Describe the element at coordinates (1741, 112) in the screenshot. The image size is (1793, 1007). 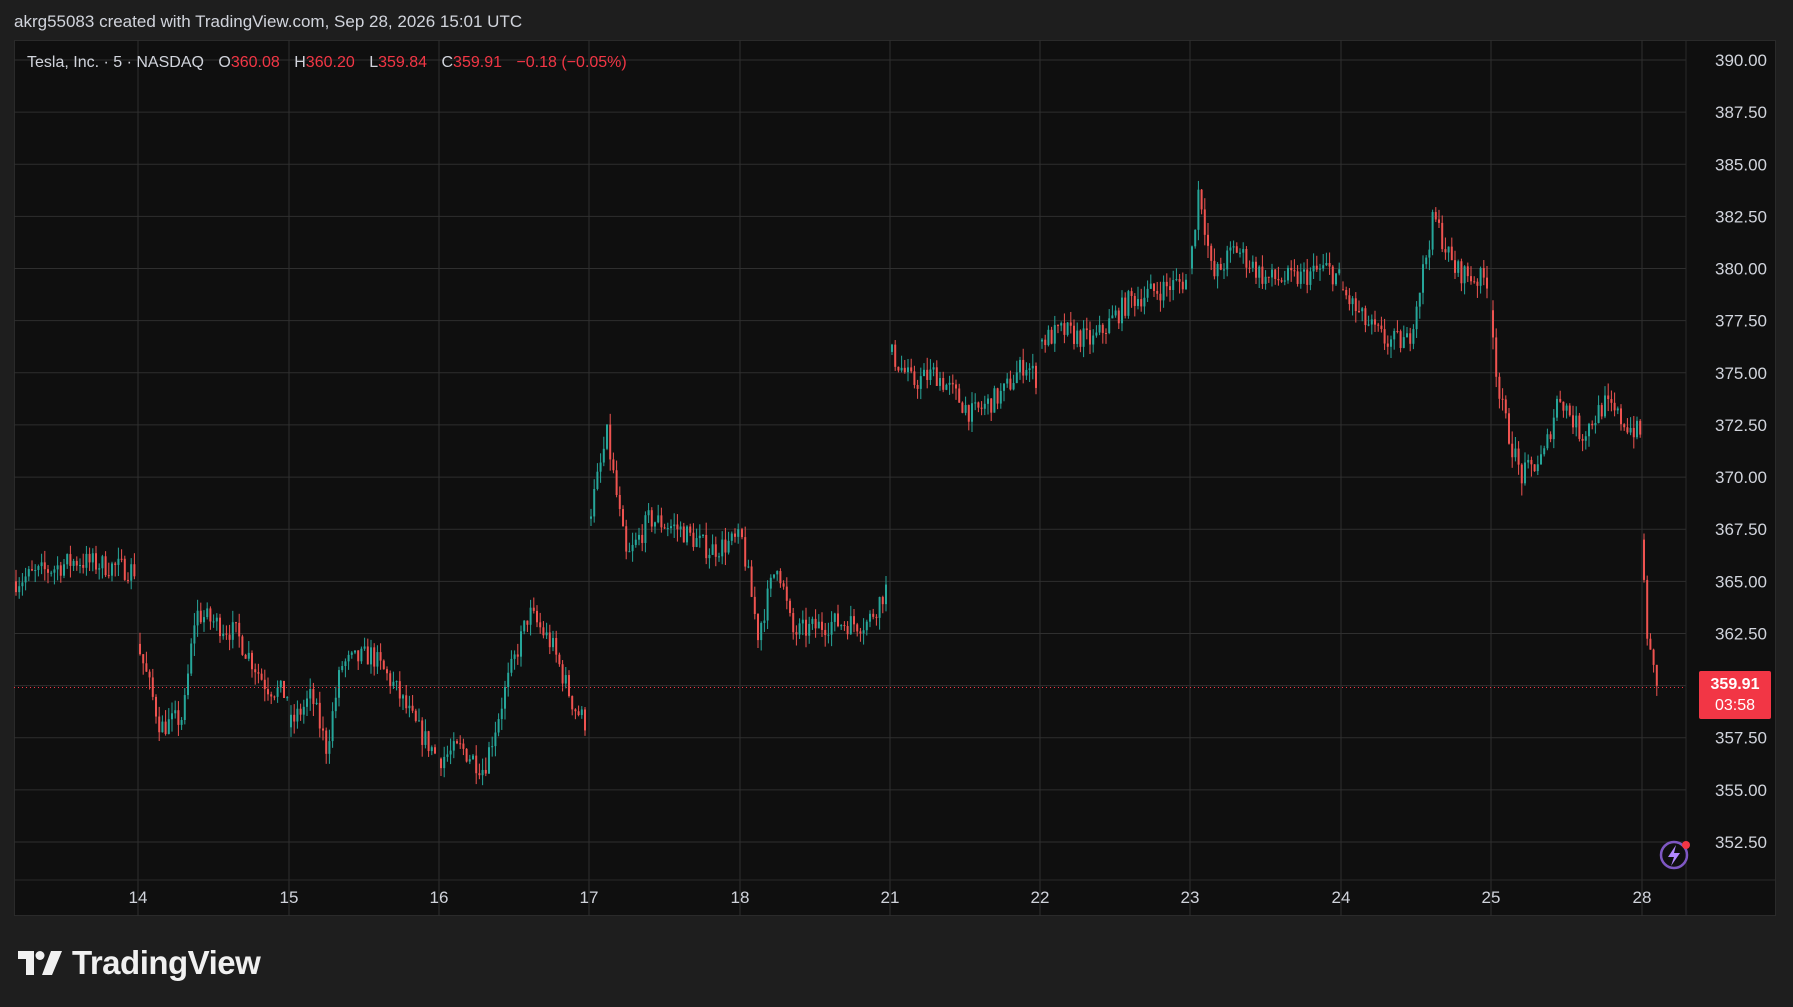
I see `y-tick-label: 387.50` at that location.